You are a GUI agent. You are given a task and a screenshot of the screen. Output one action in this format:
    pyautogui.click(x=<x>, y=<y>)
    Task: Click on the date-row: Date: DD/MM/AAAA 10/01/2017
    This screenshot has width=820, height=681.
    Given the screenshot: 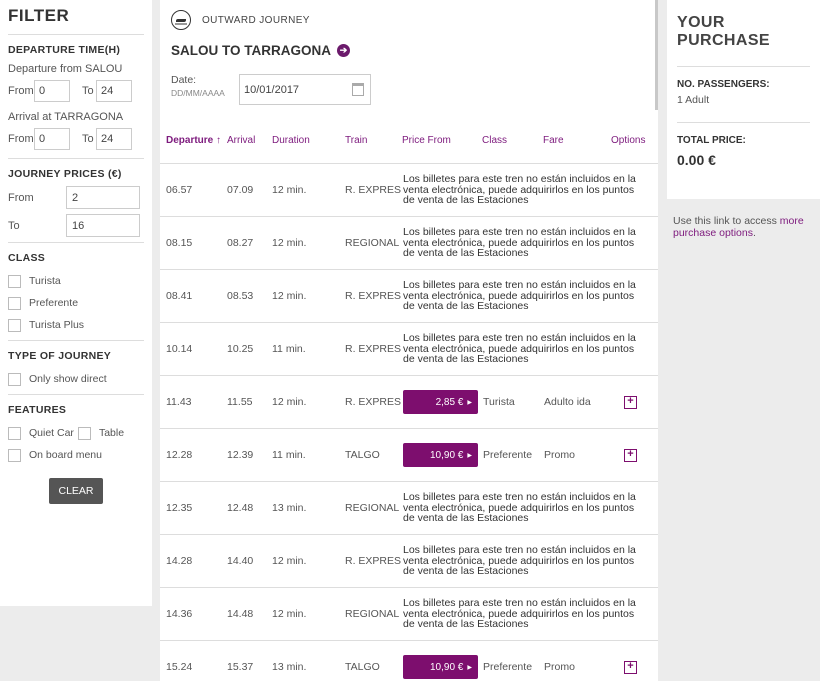 What is the action you would take?
    pyautogui.click(x=409, y=89)
    